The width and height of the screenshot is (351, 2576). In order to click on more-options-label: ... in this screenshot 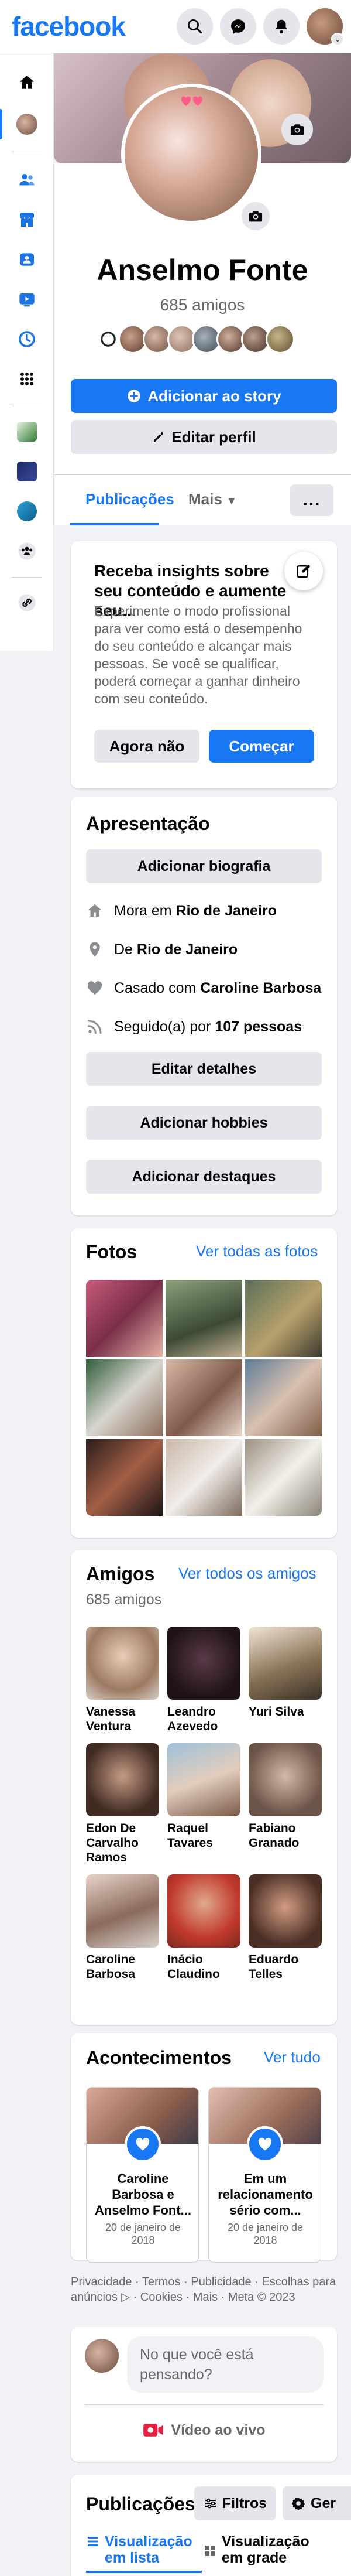, I will do `click(311, 500)`.